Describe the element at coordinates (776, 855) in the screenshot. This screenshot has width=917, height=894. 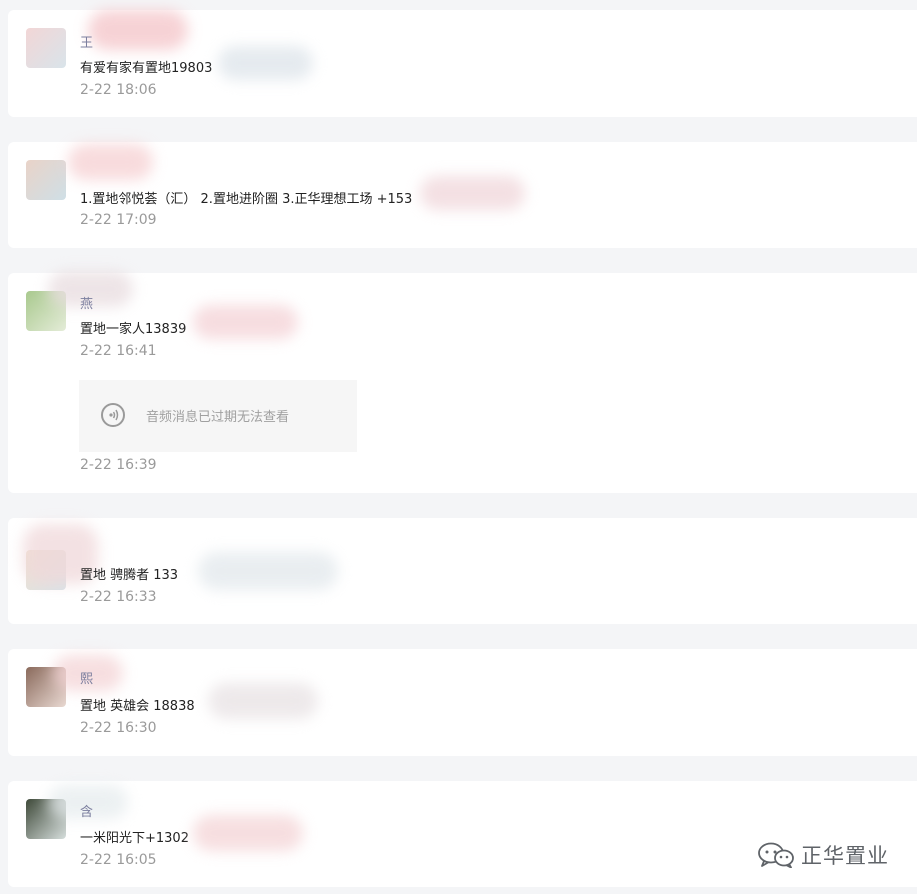
I see `wechat-icon` at that location.